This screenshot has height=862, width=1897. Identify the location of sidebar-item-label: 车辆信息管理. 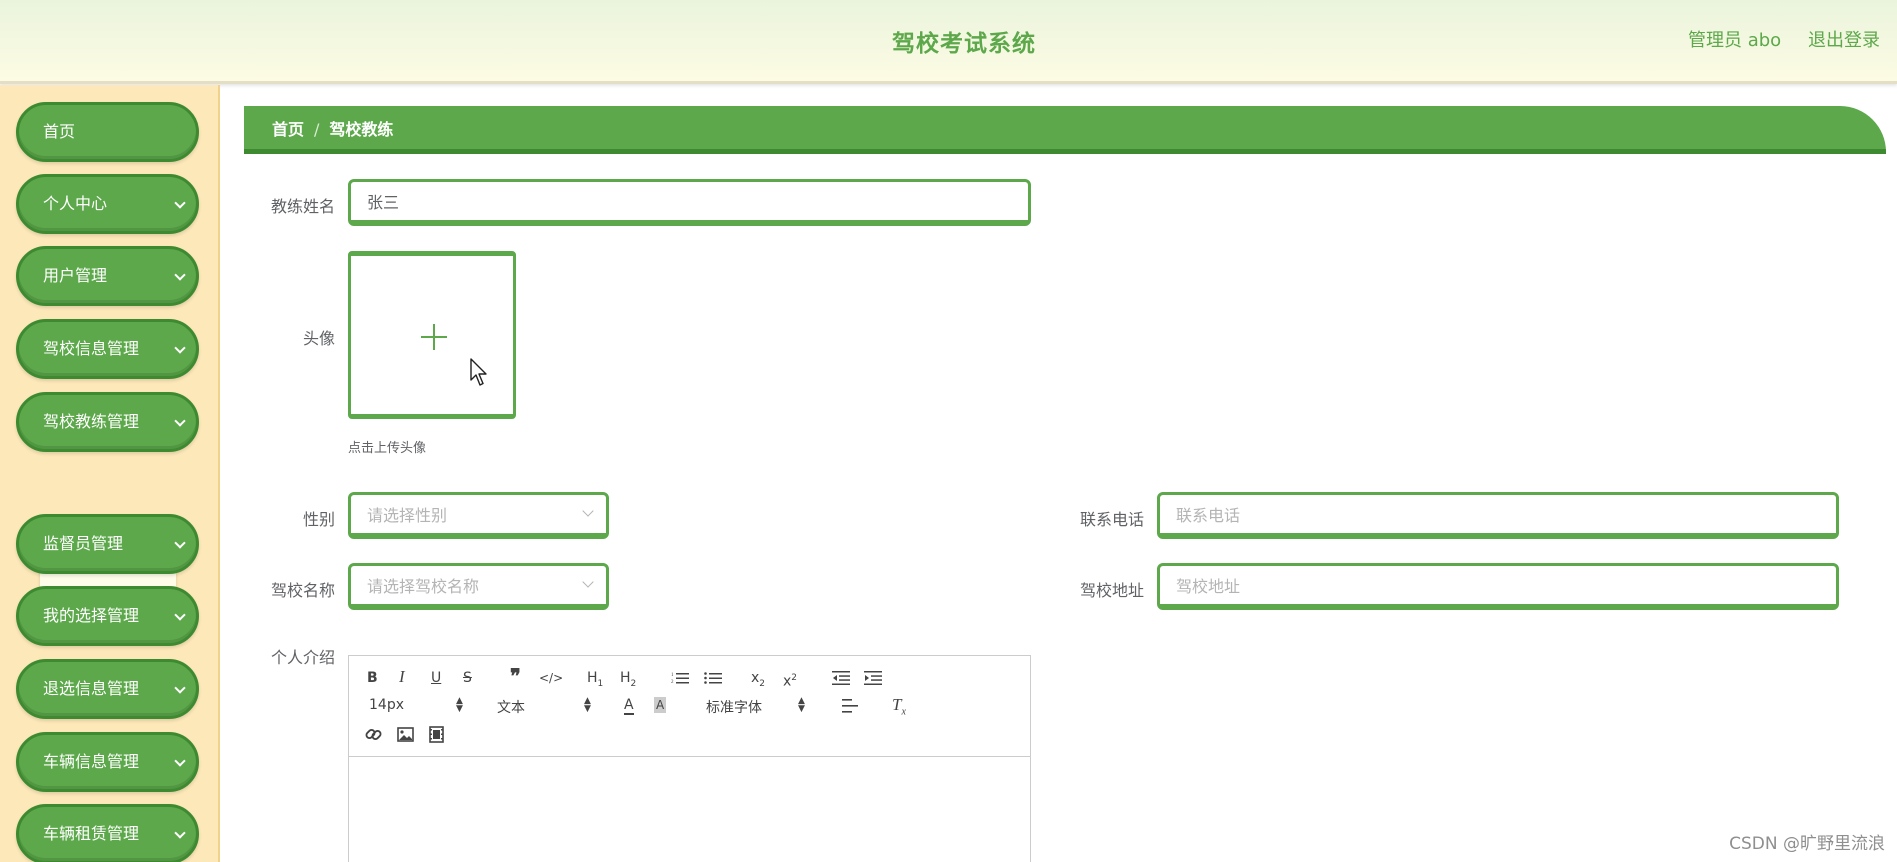
(91, 761).